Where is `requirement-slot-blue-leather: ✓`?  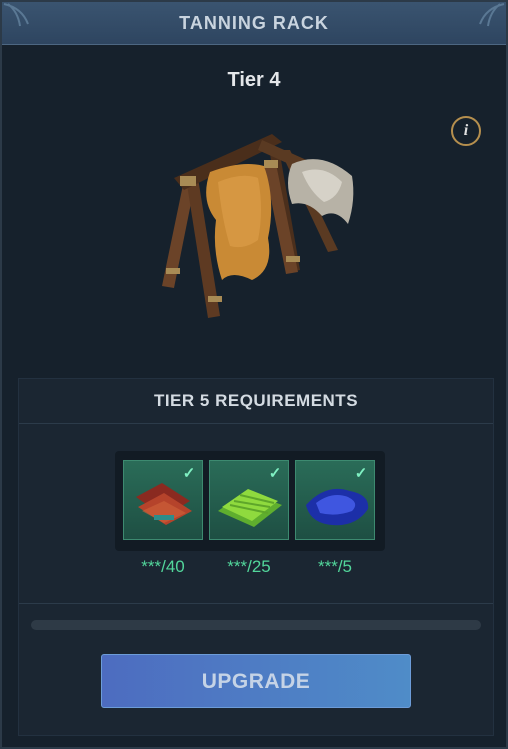 requirement-slot-blue-leather: ✓ is located at coordinates (335, 500).